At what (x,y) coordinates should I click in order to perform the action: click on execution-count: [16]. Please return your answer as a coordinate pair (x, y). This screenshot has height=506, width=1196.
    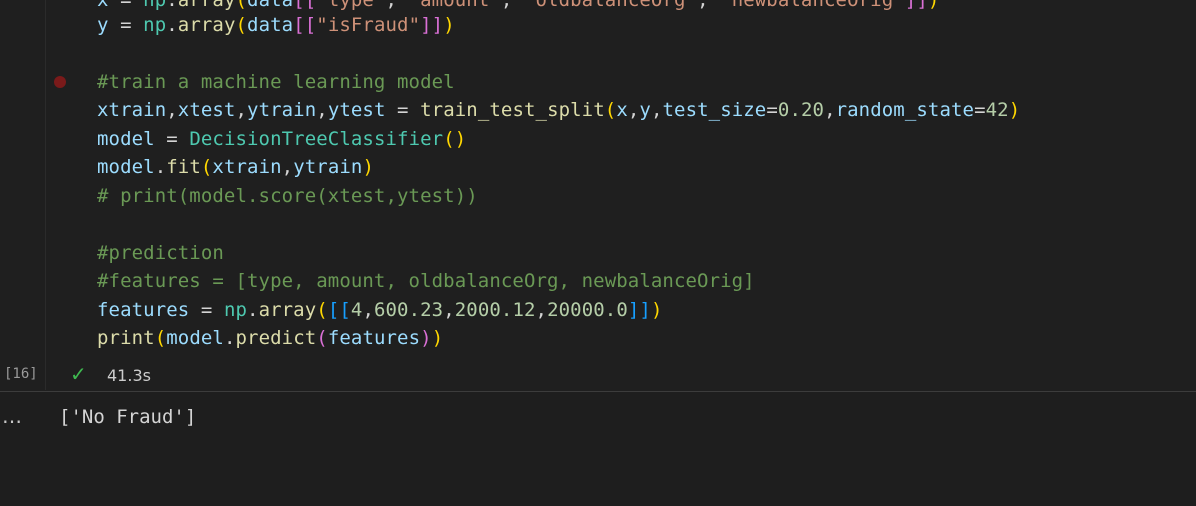
    Looking at the image, I should click on (21, 374).